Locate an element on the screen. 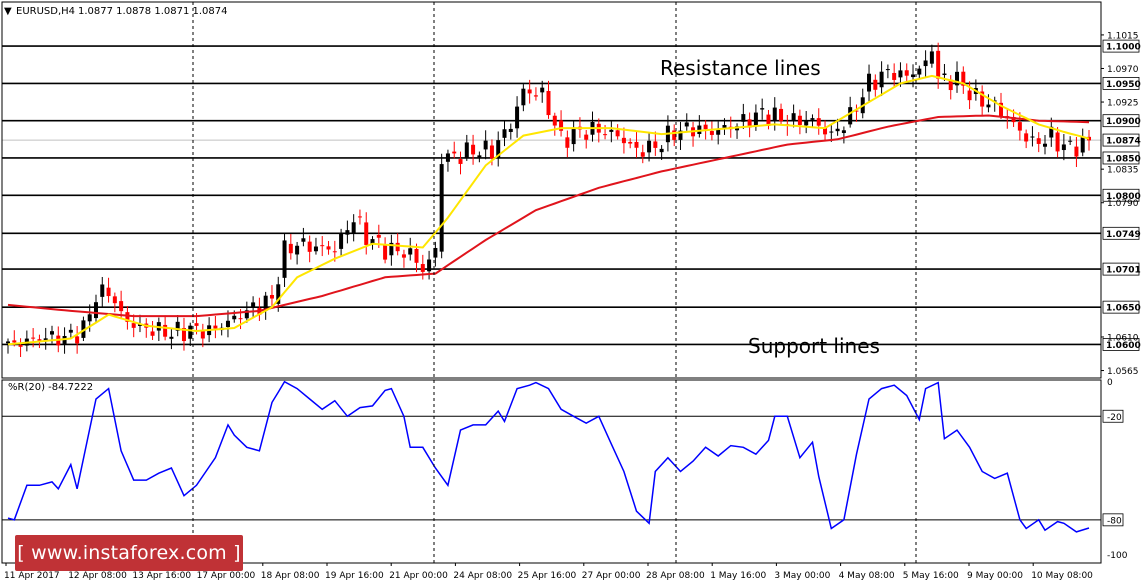  time-tick-label: 13 Apr 16:00 is located at coordinates (161, 576).